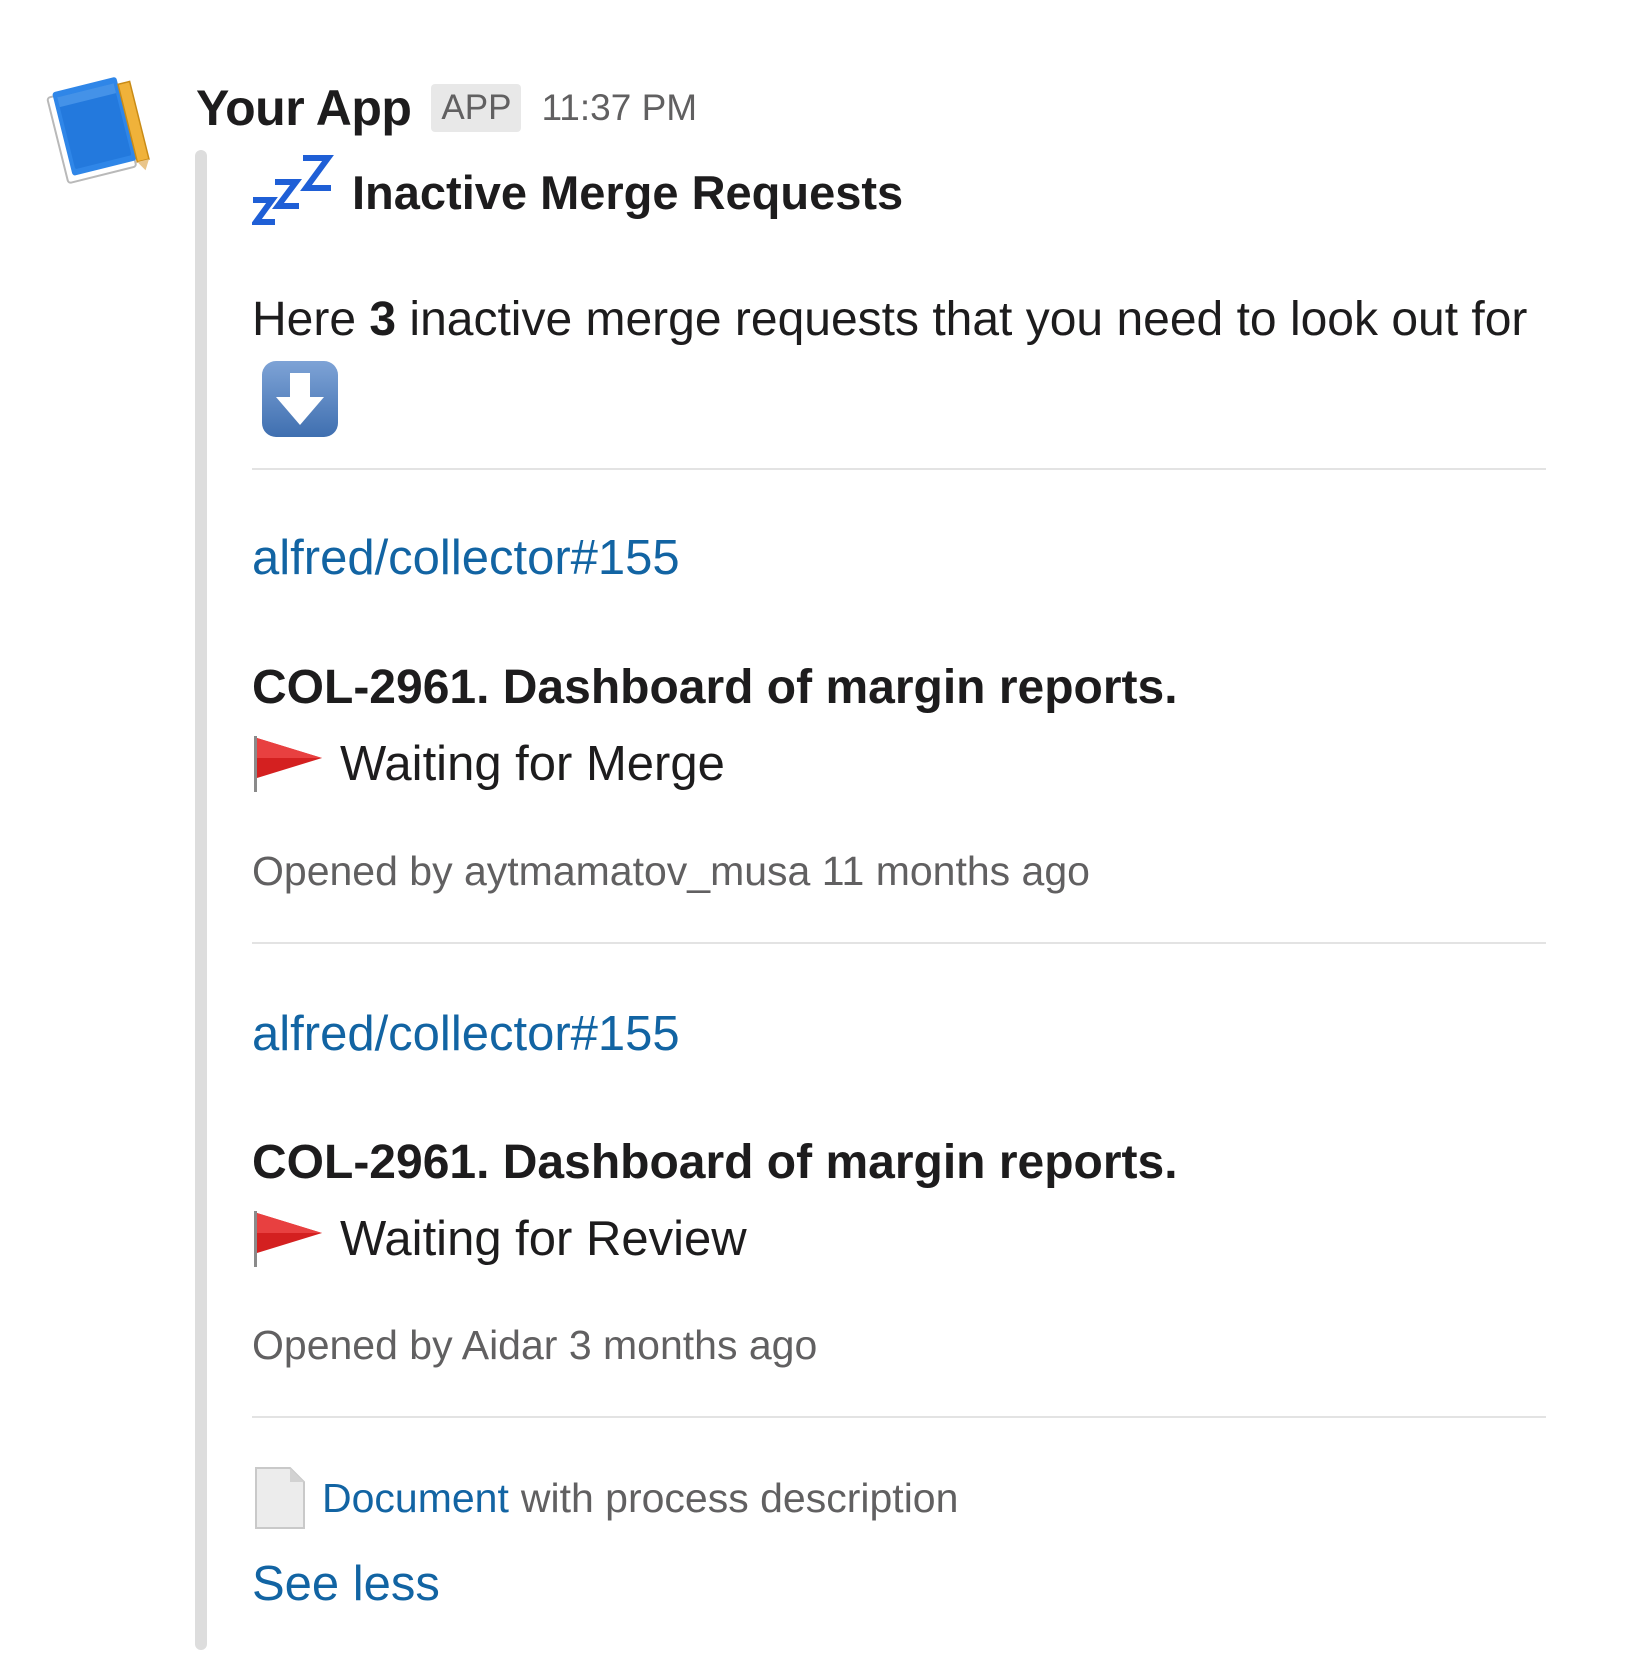 This screenshot has height=1668, width=1640. I want to click on merge-request-status: Waiting for Merge, so click(488, 764).